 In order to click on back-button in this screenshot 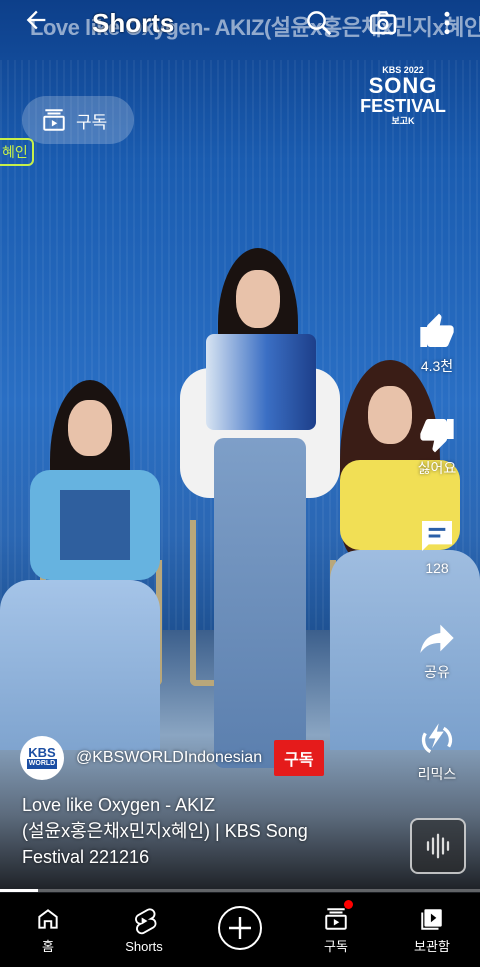, I will do `click(37, 22)`.